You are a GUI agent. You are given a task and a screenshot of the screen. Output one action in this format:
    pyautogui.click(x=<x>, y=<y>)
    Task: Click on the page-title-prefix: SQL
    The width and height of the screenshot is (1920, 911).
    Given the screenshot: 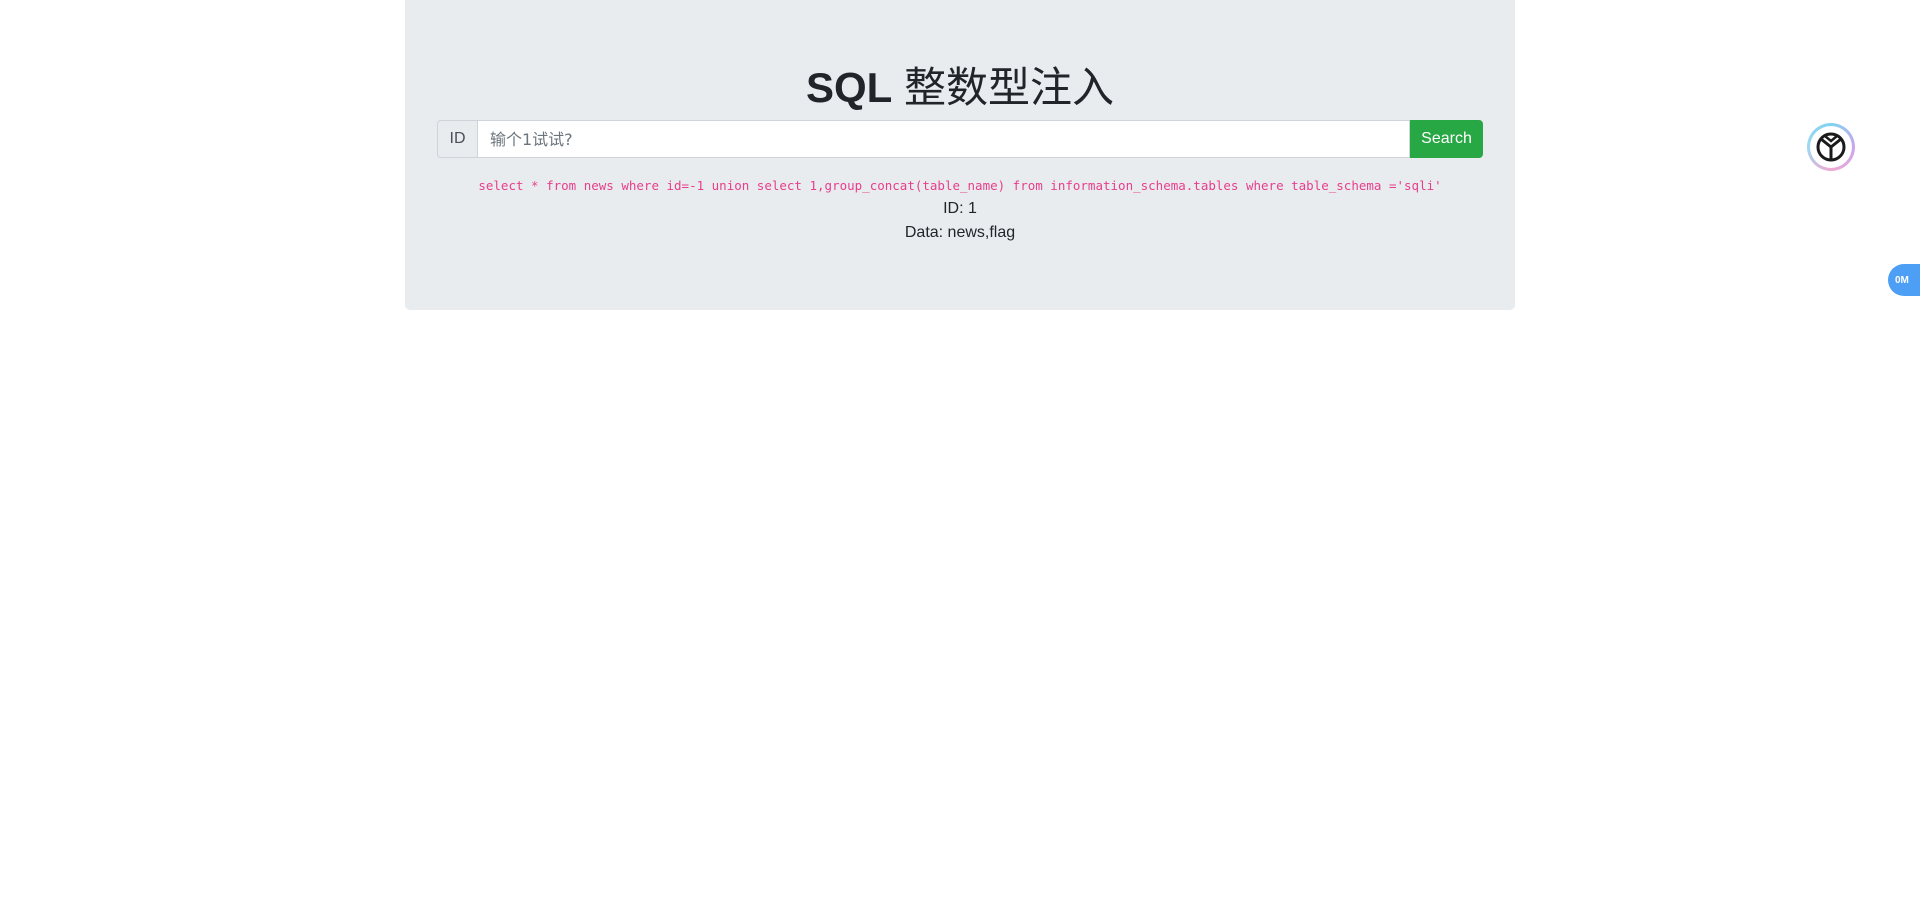 What is the action you would take?
    pyautogui.click(x=849, y=87)
    